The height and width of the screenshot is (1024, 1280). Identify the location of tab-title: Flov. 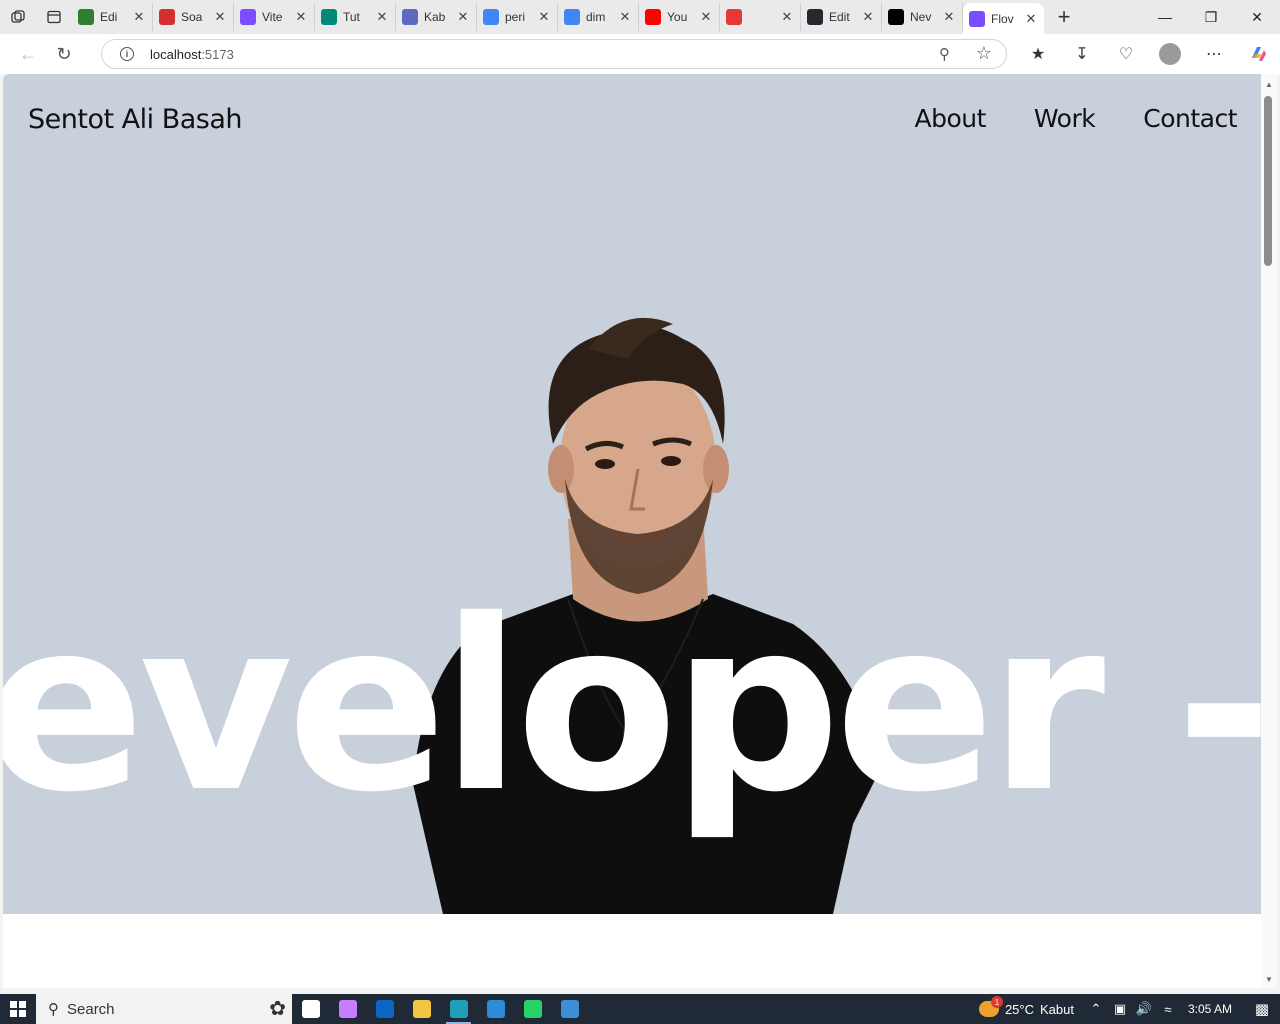
(1002, 18).